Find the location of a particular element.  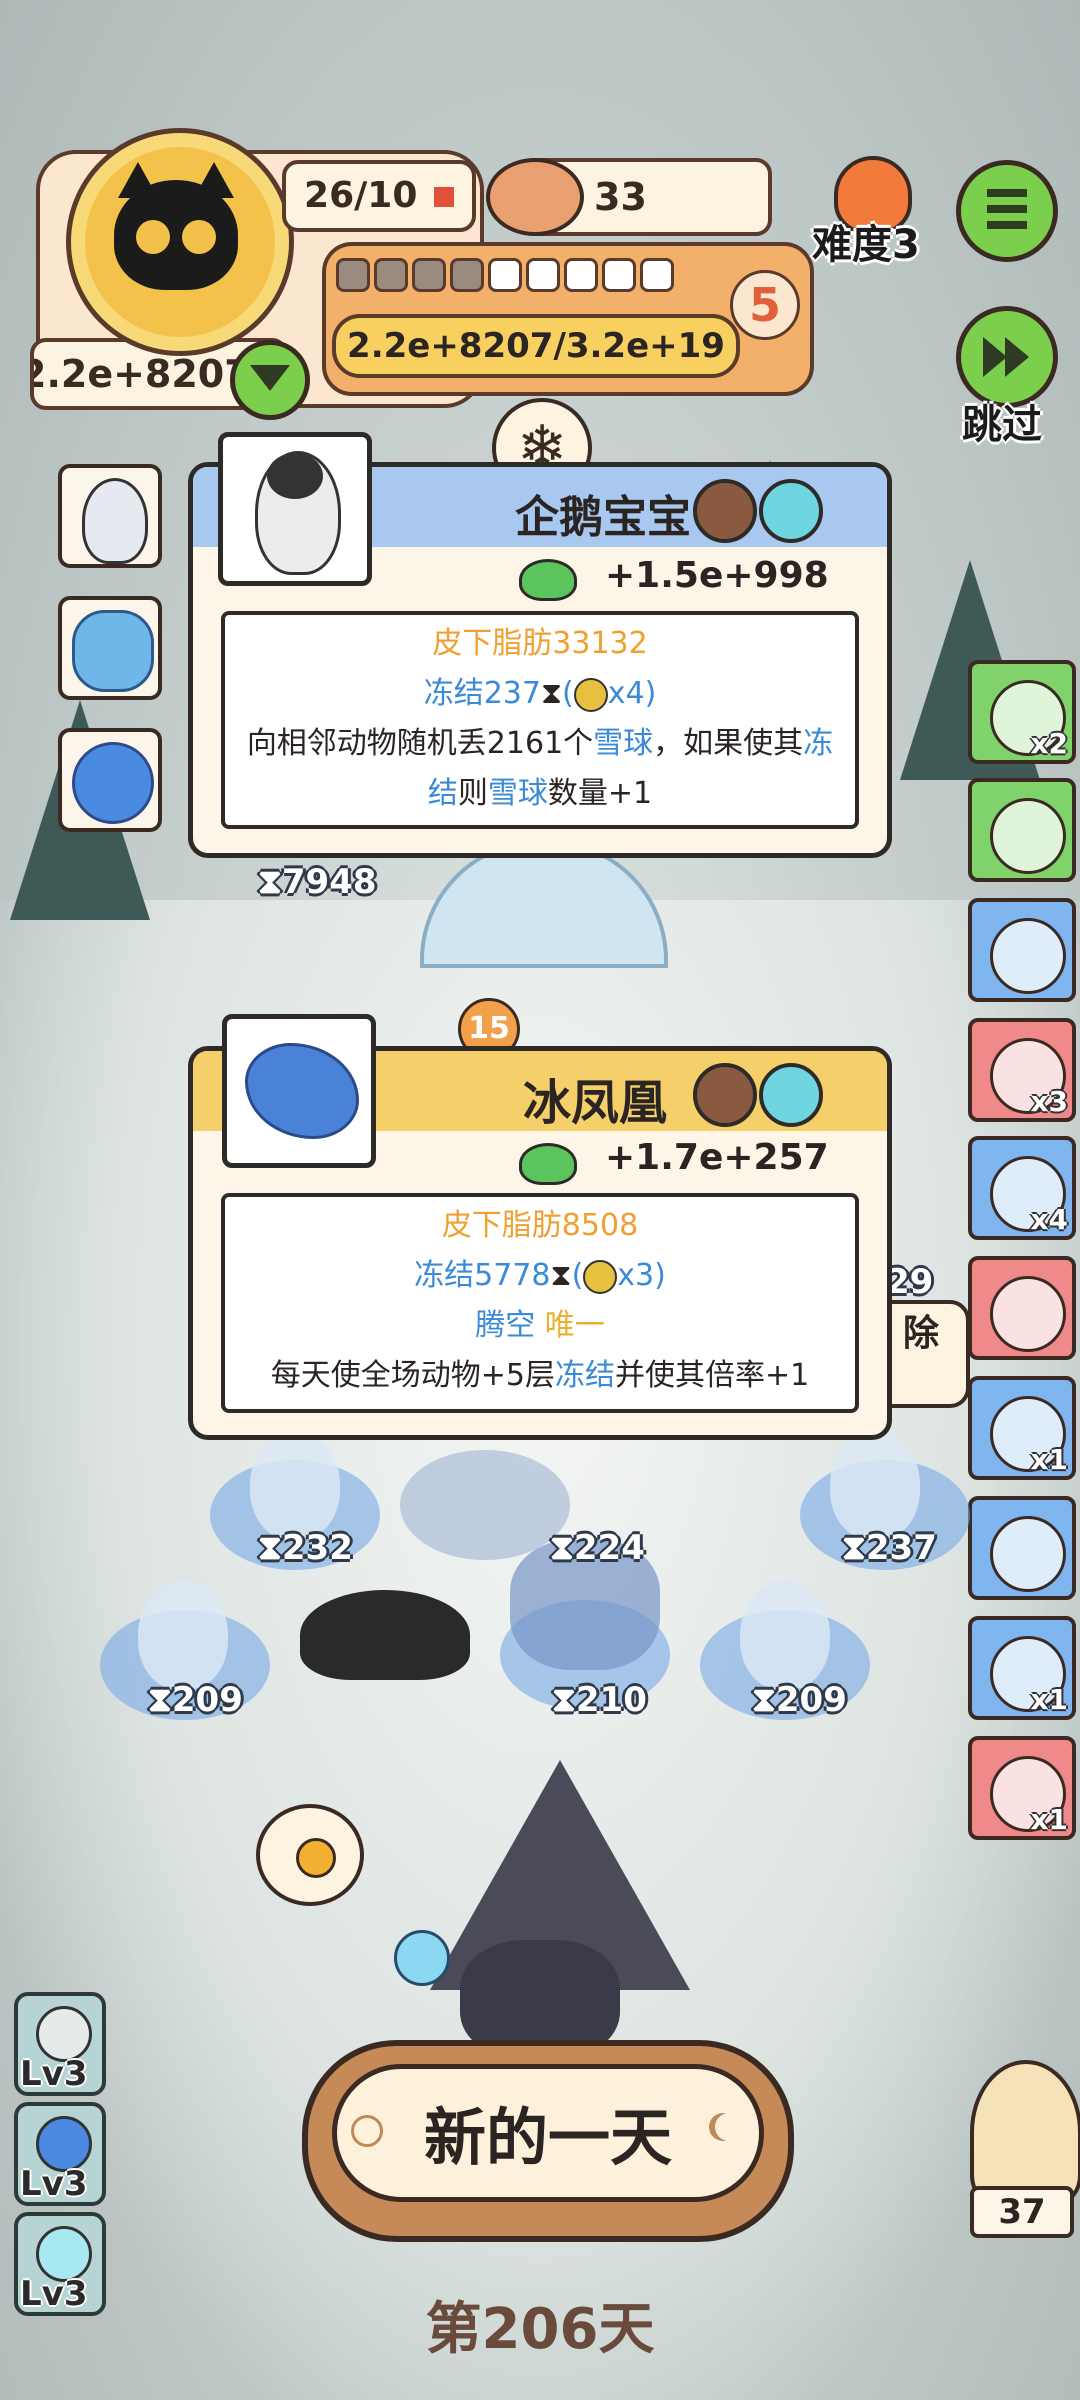

item-count: x3 is located at coordinates (1049, 1101).